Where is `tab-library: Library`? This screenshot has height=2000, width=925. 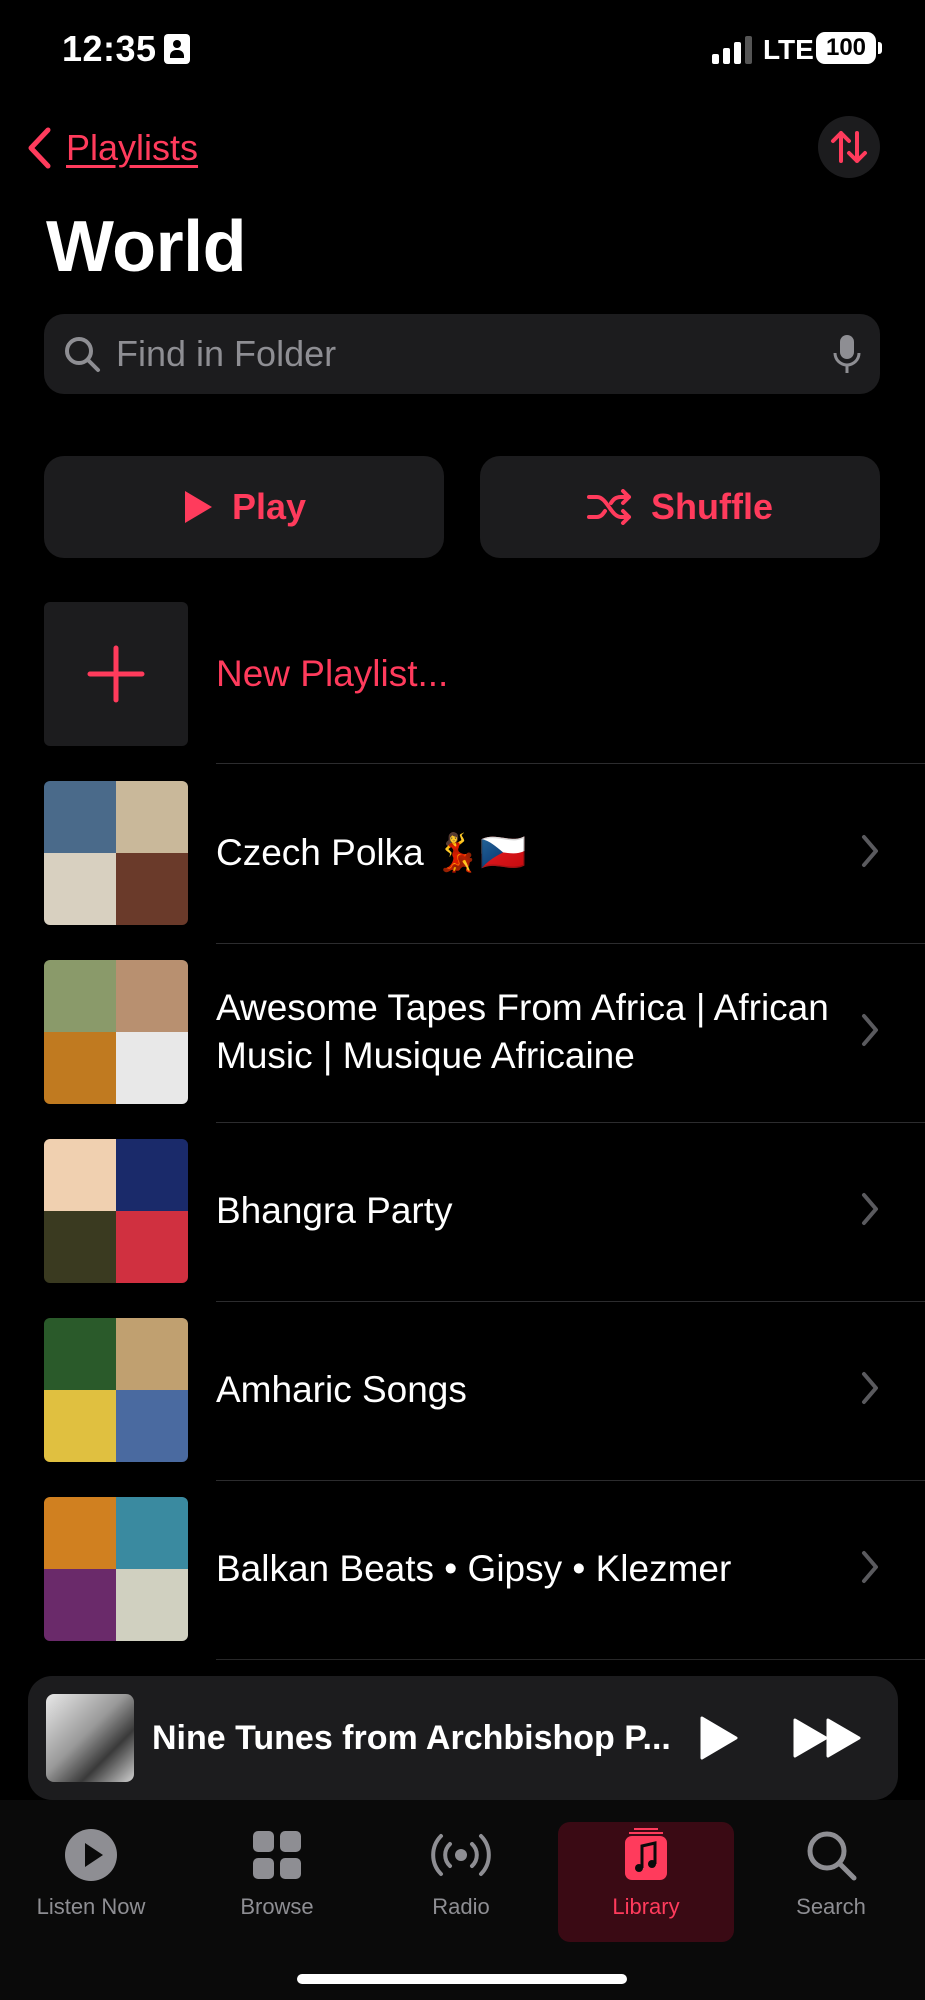 tab-library: Library is located at coordinates (646, 1882).